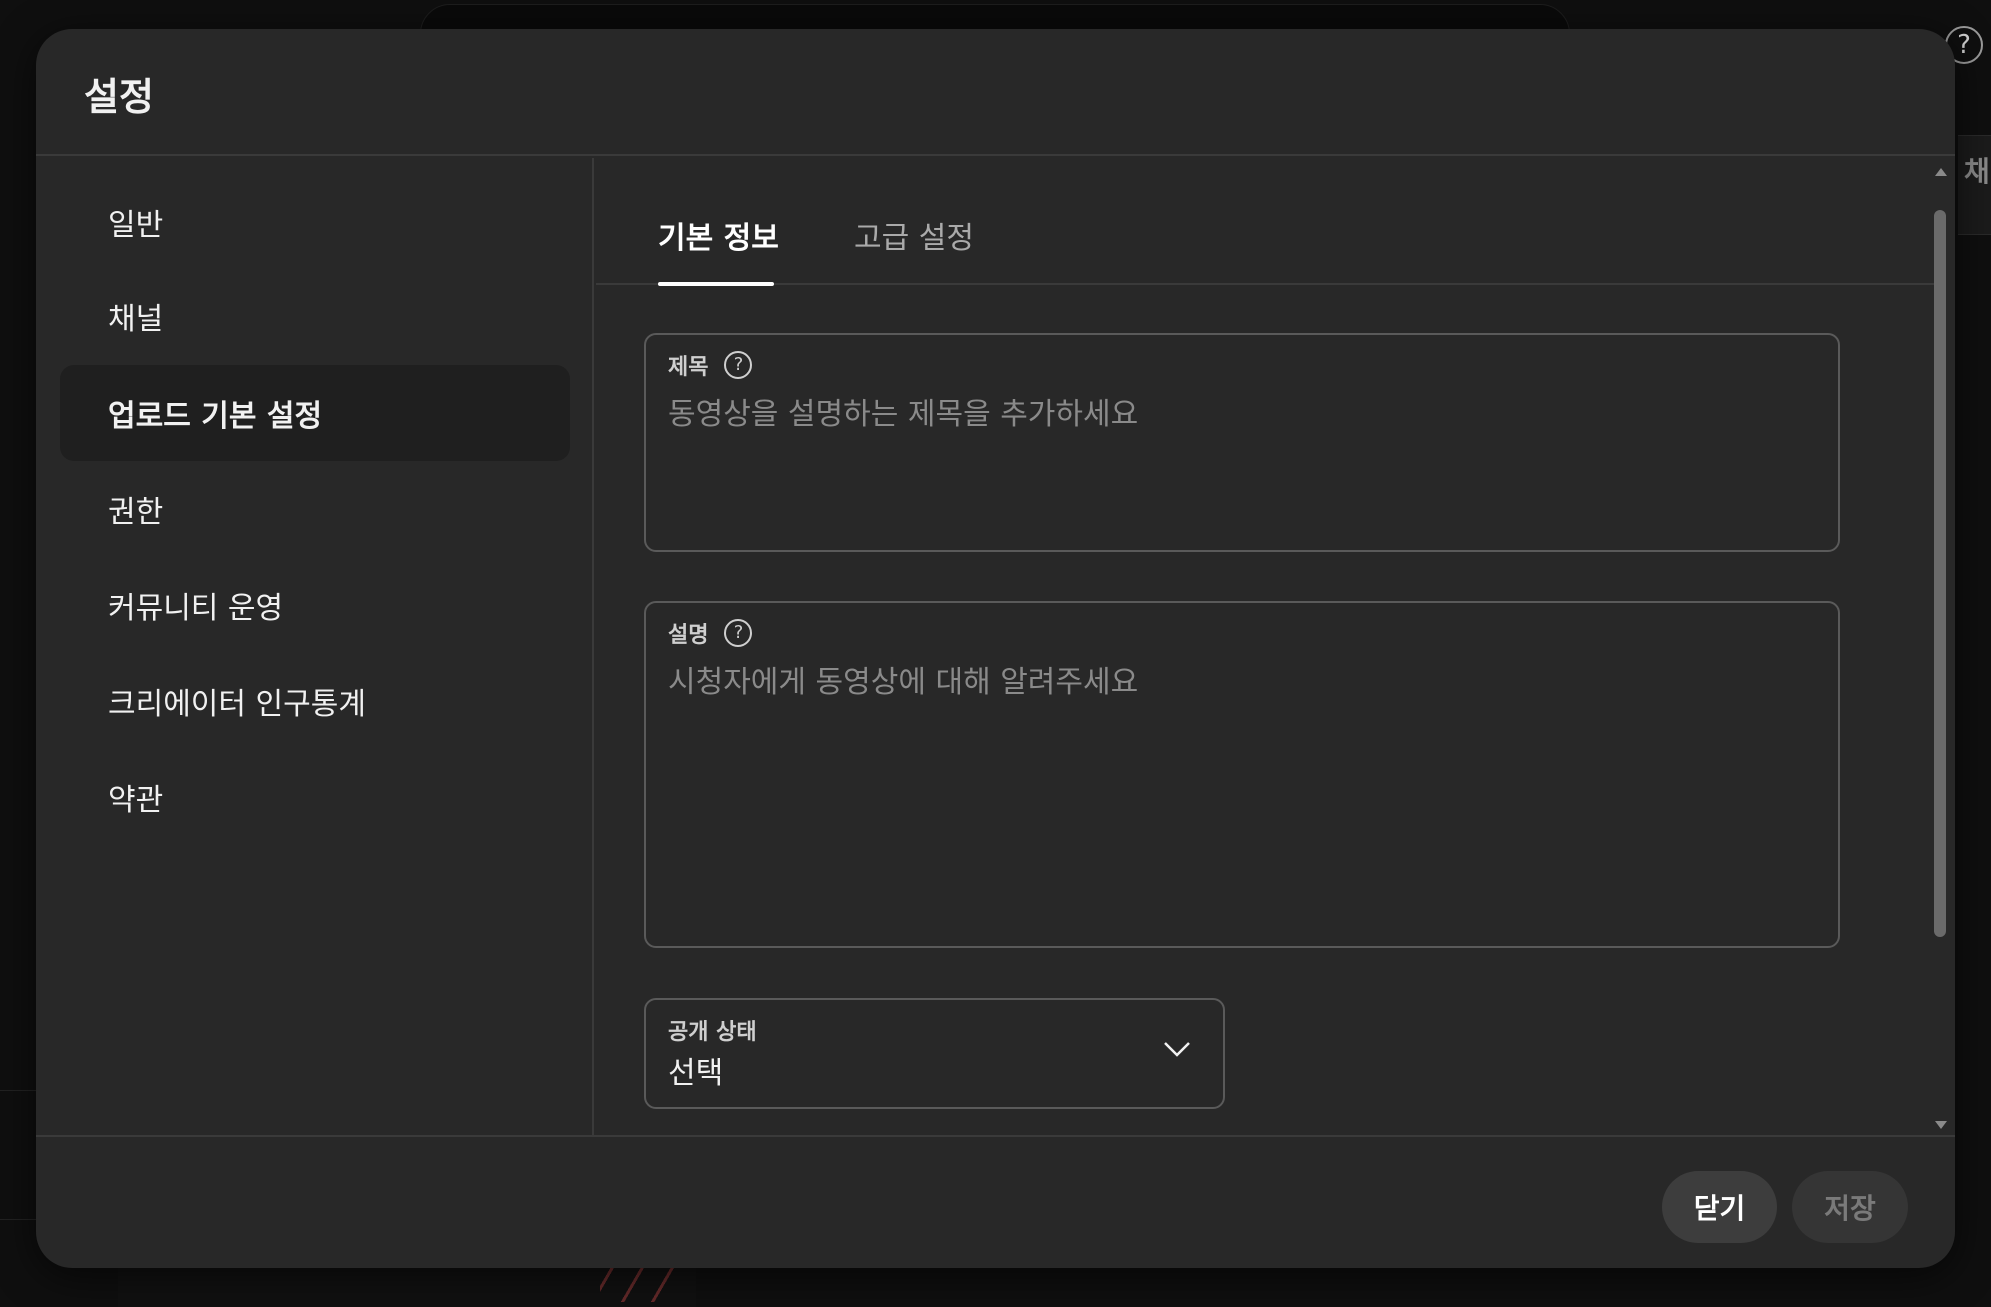  What do you see at coordinates (315, 797) in the screenshot?
I see `nav-item-terms: 약관` at bounding box center [315, 797].